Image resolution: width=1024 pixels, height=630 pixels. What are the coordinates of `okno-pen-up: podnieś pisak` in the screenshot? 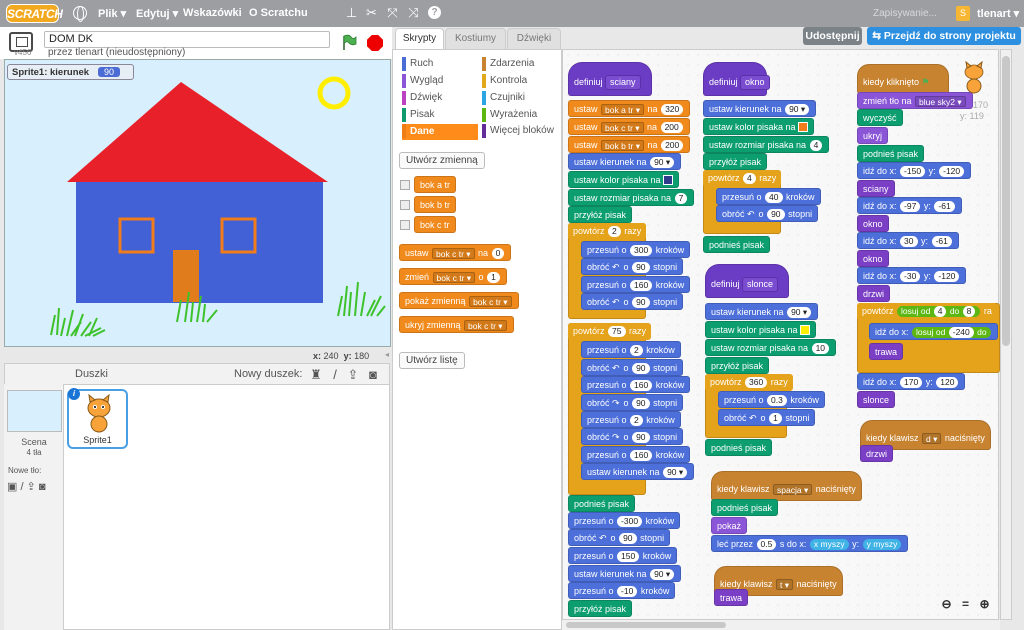 It's located at (737, 244).